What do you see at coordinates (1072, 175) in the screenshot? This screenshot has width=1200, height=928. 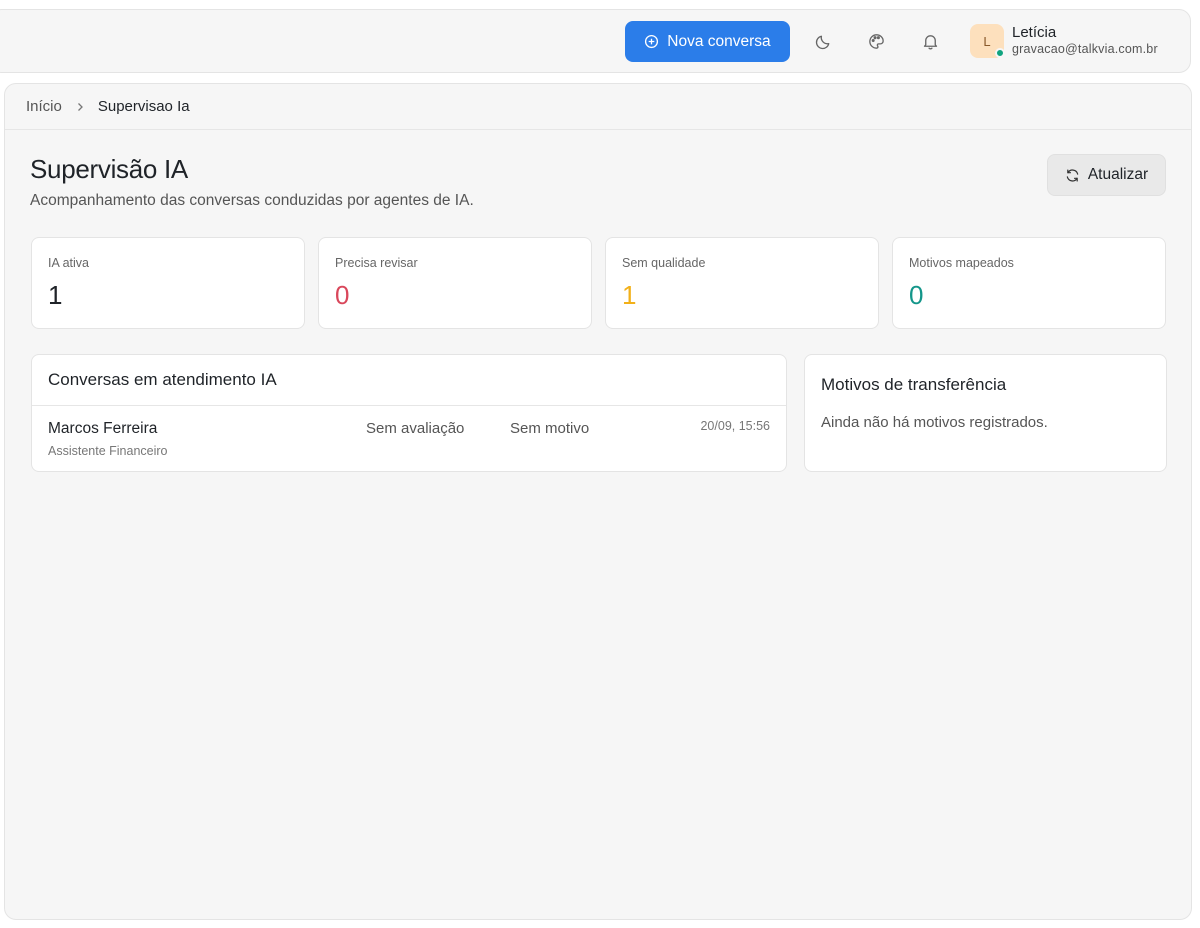 I see `refresh-icon` at bounding box center [1072, 175].